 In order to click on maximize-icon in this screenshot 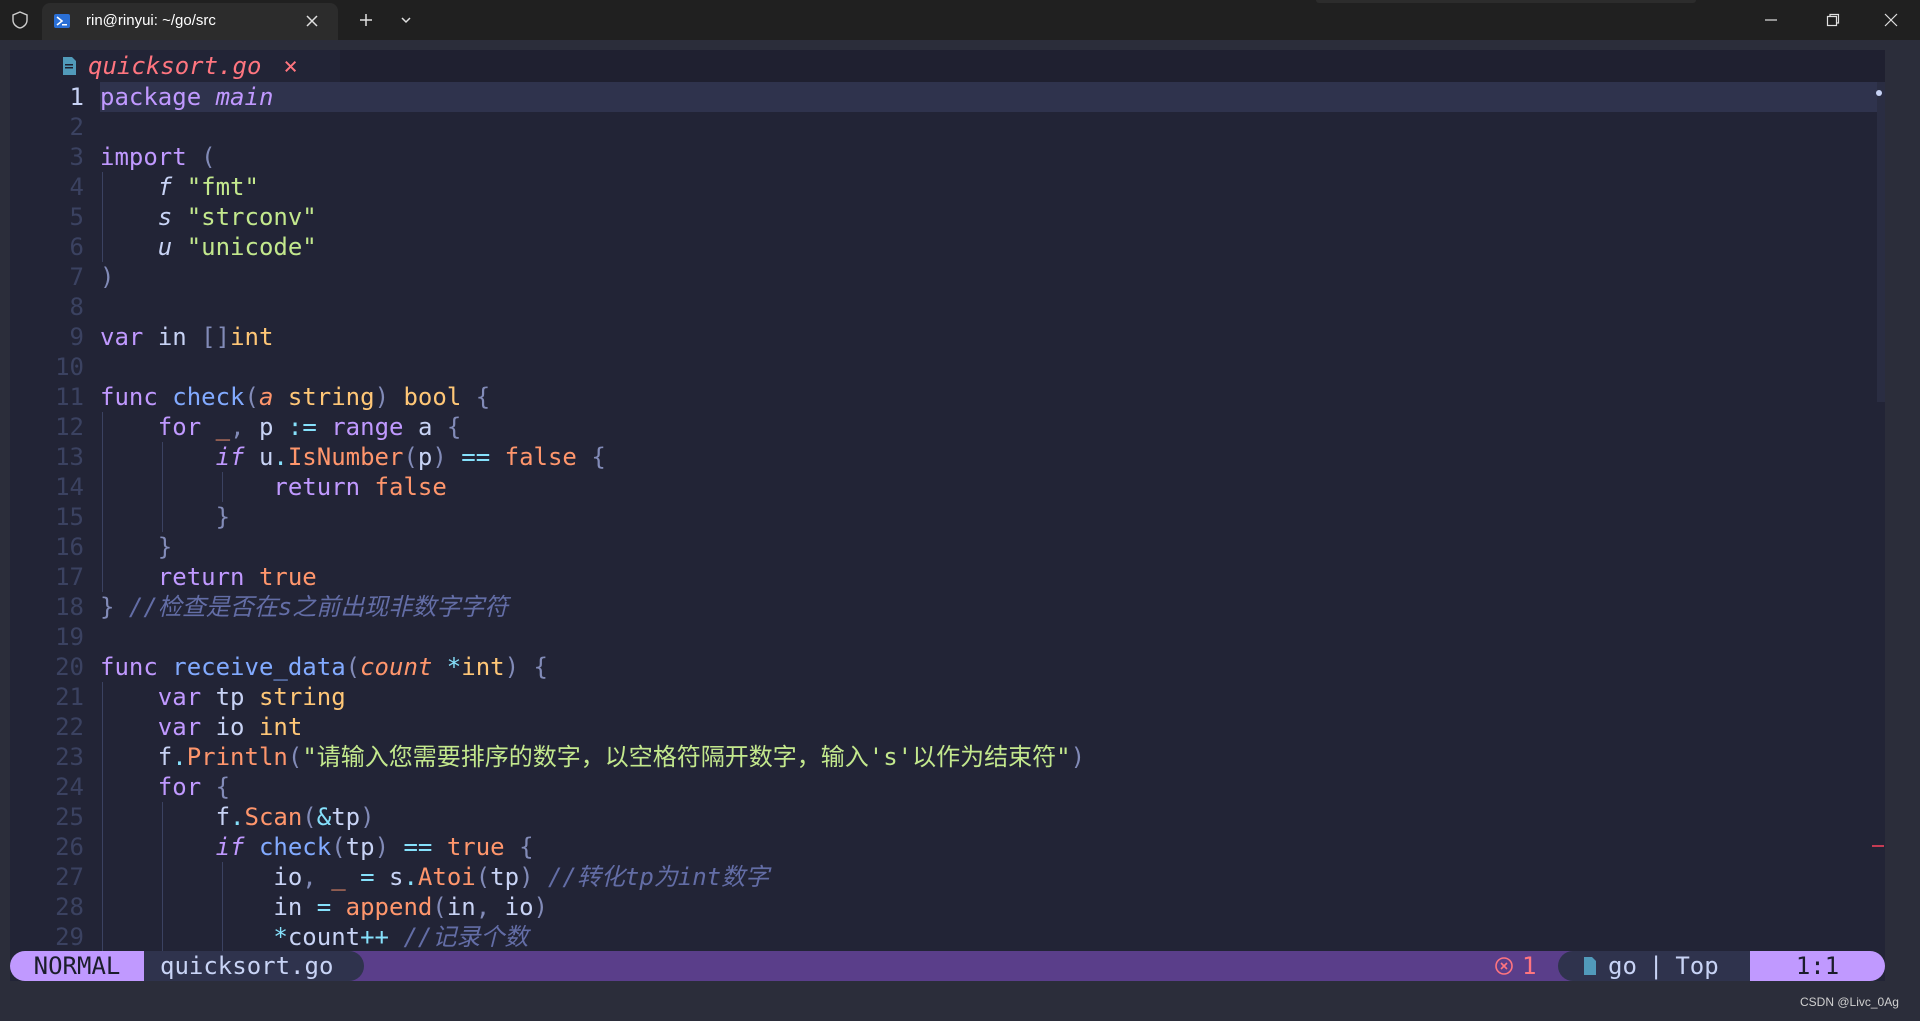, I will do `click(1833, 20)`.